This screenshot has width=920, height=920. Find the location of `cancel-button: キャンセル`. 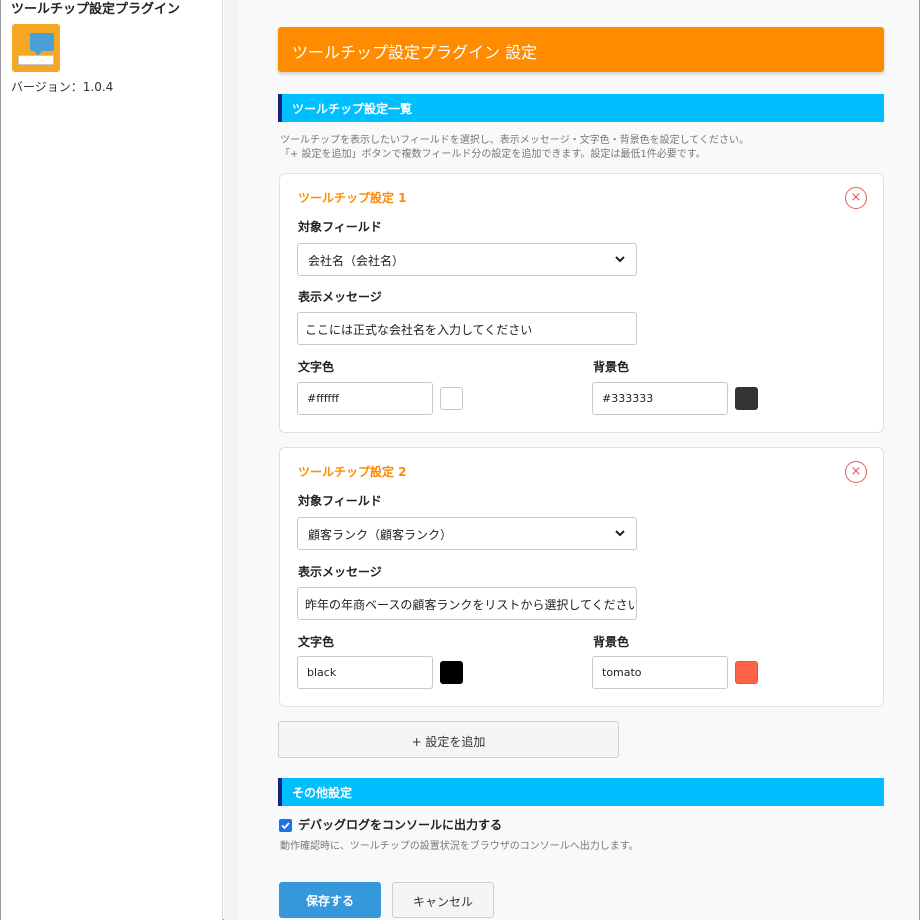

cancel-button: キャンセル is located at coordinates (443, 900).